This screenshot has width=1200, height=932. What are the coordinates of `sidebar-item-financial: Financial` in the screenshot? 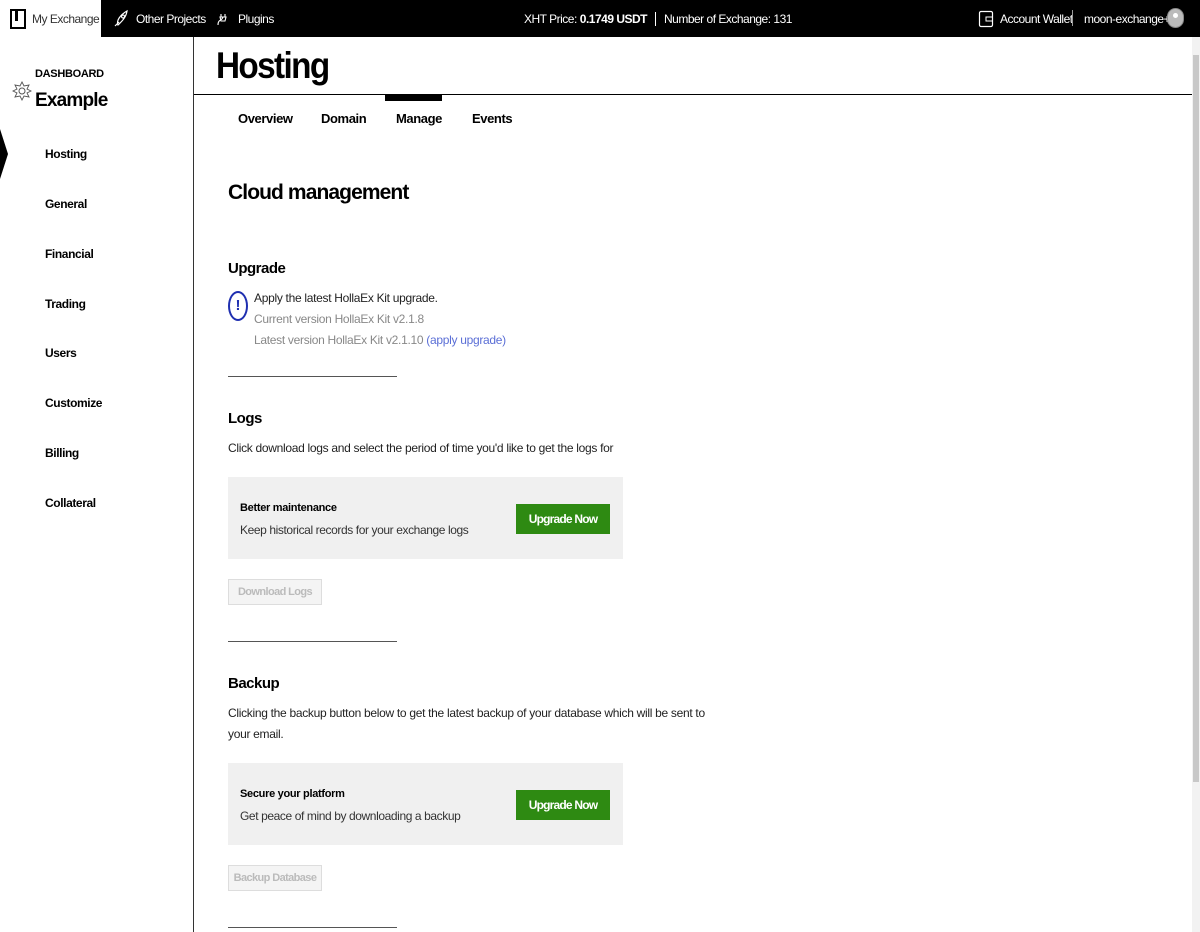 It's located at (69, 254).